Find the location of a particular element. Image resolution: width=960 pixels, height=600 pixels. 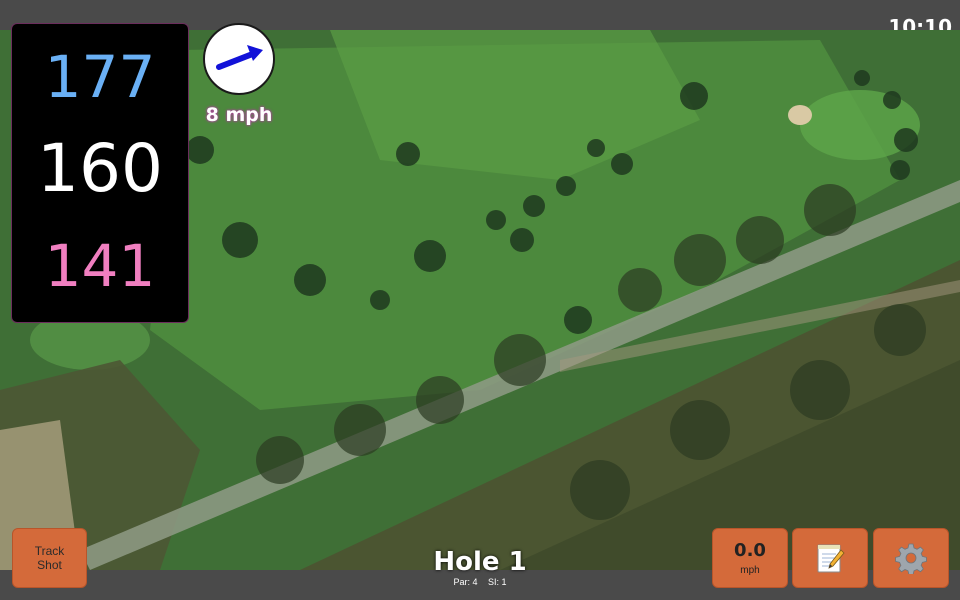

speed-button: 0.0 mph is located at coordinates (750, 558).